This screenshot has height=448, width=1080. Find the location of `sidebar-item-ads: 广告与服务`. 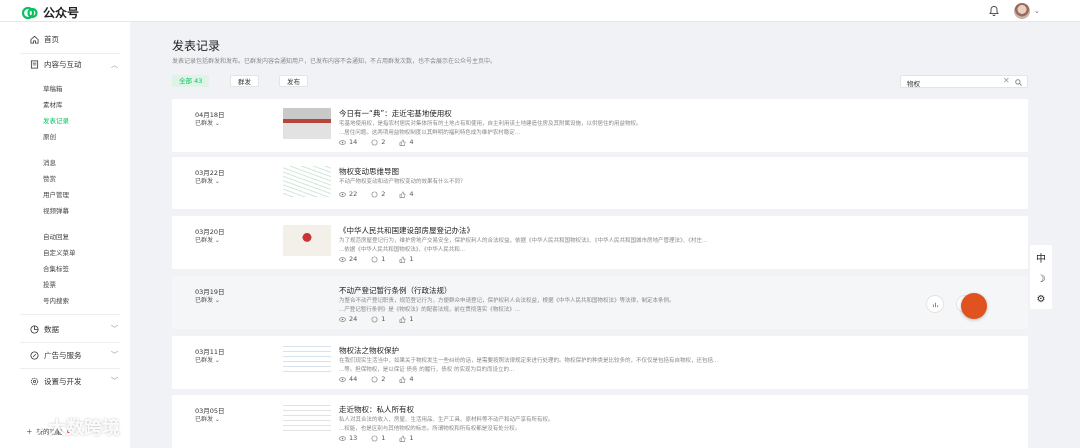

sidebar-item-ads: 广告与服务 is located at coordinates (56, 355).